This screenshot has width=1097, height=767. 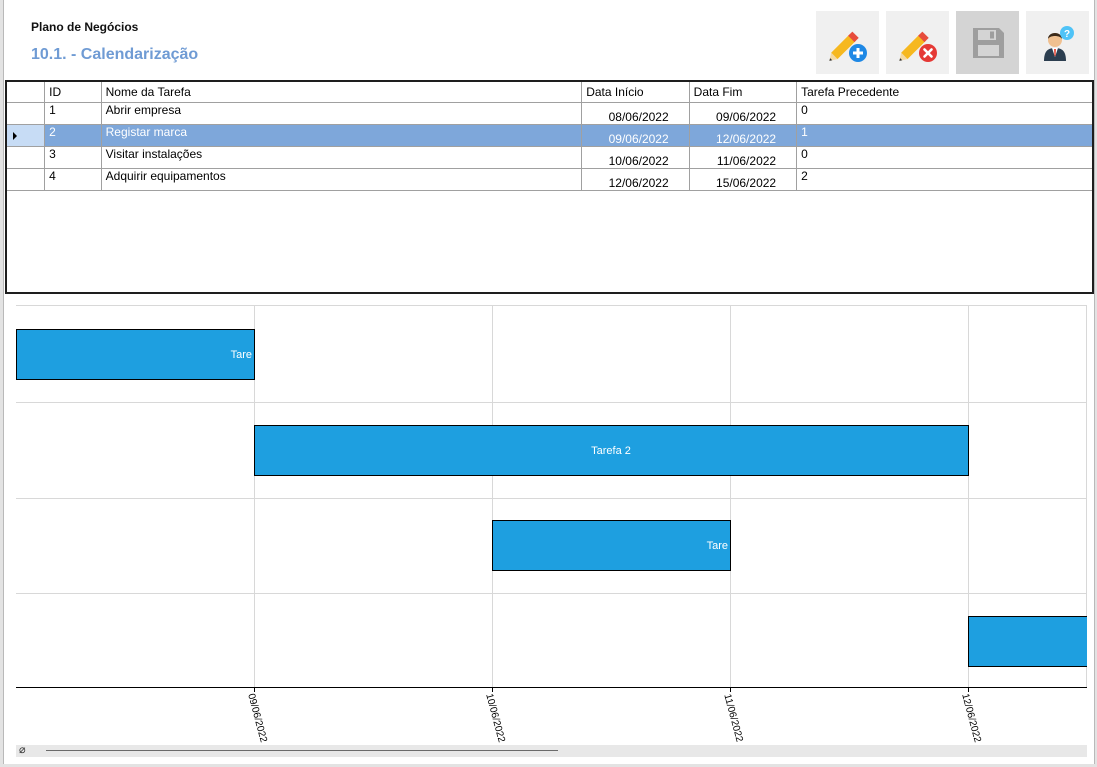 I want to click on save-button, so click(x=987, y=42).